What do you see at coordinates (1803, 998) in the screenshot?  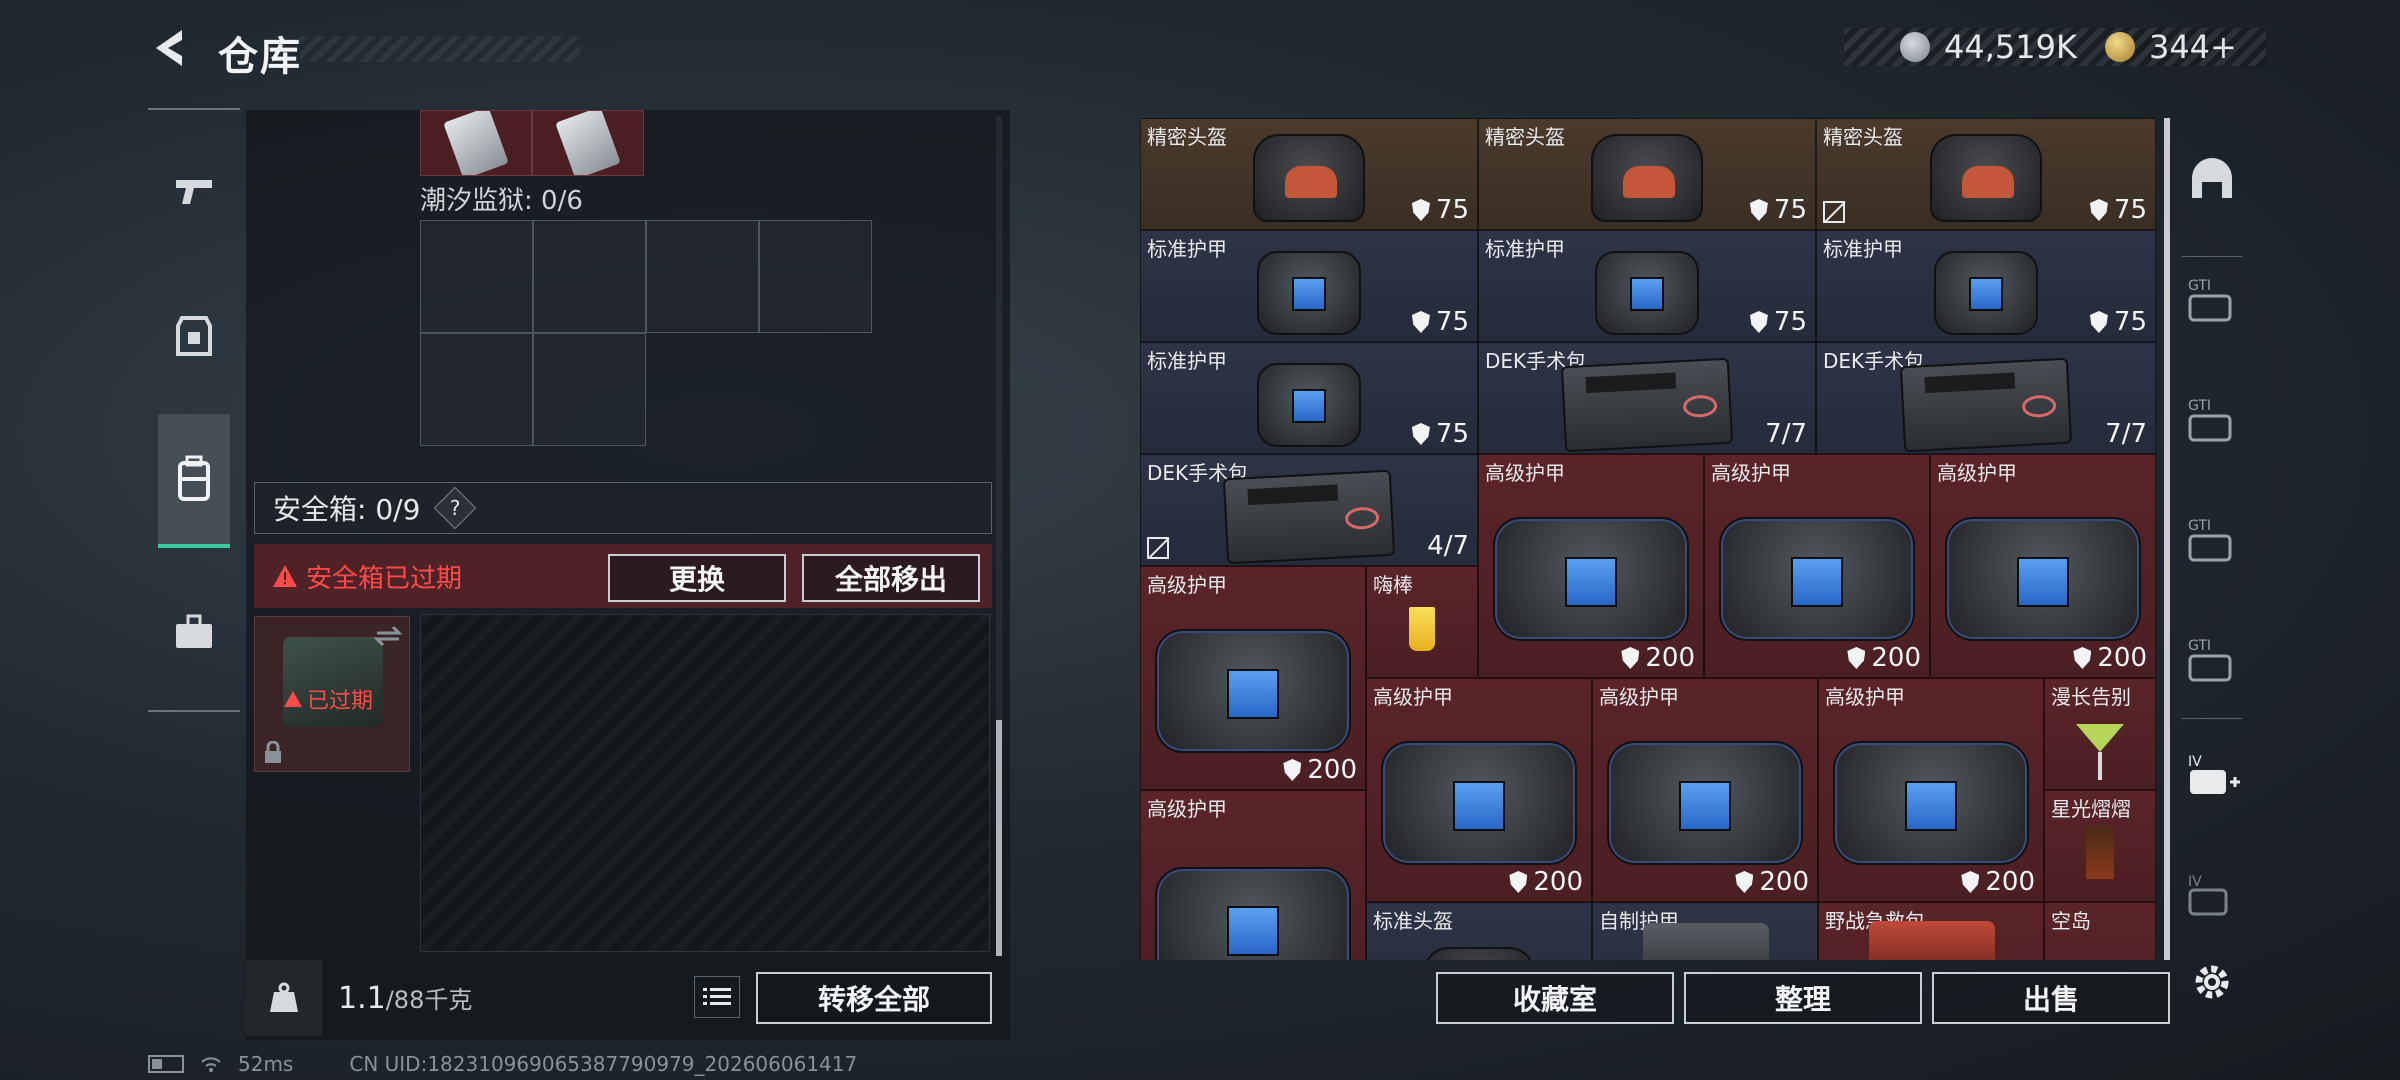 I see `organize-button: 整理` at bounding box center [1803, 998].